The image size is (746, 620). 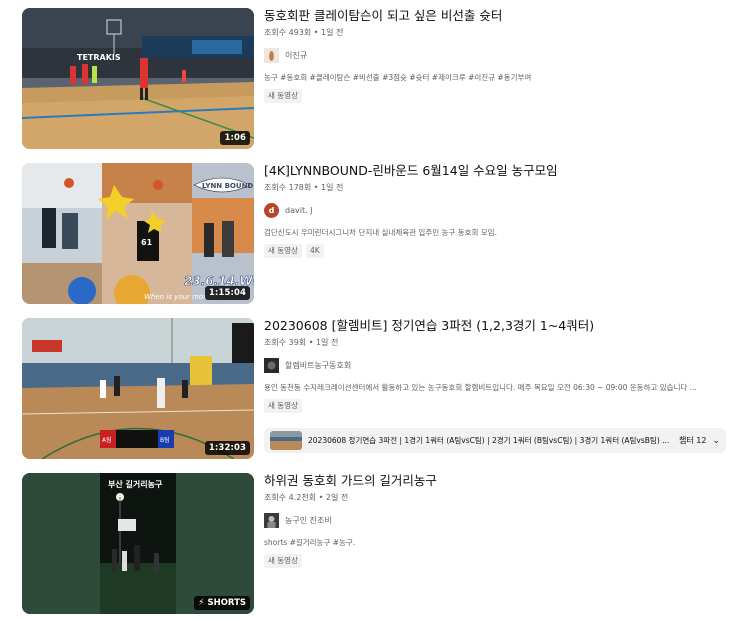 What do you see at coordinates (499, 481) in the screenshot?
I see `video-title: 하위권 동호회 가드의 길거리농구` at bounding box center [499, 481].